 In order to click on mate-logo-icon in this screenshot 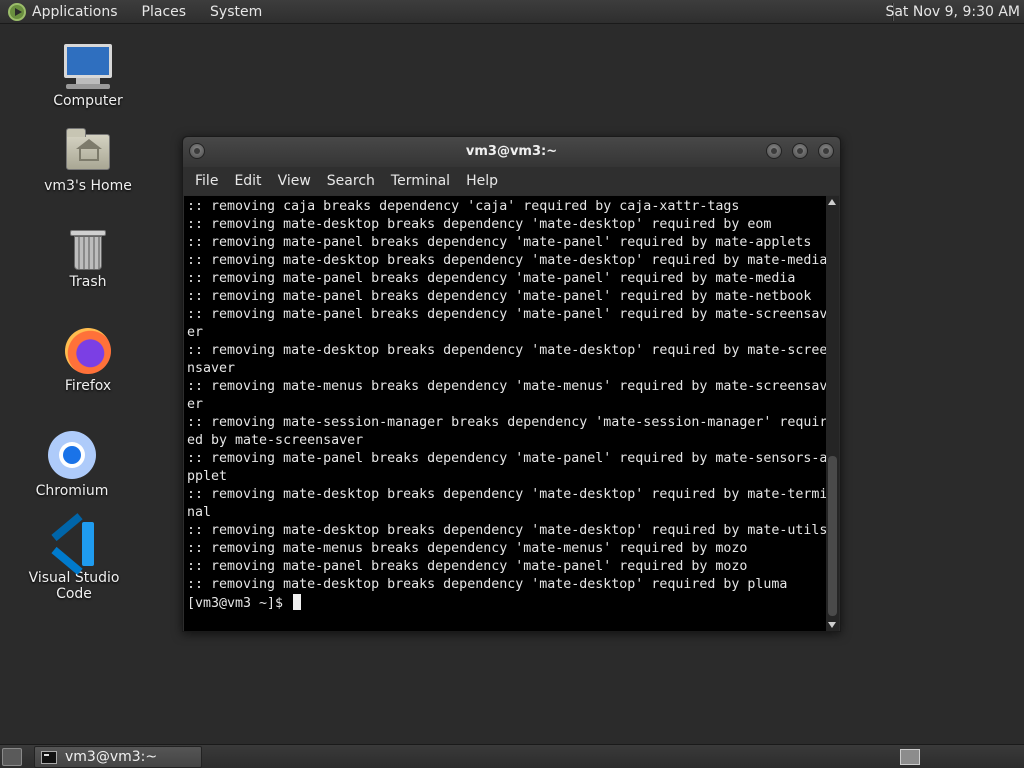, I will do `click(17, 11)`.